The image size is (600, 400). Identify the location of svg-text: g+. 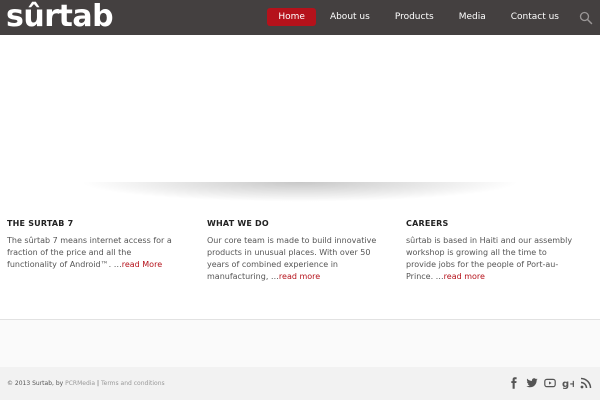
(568, 384).